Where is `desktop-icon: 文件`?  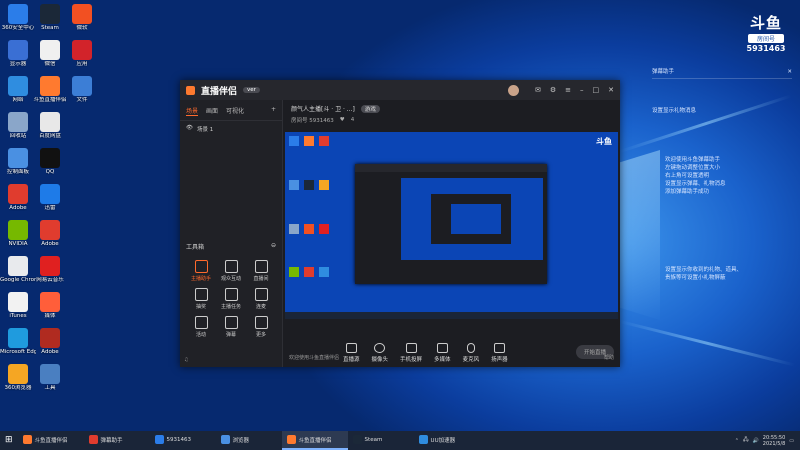 desktop-icon: 文件 is located at coordinates (82, 89).